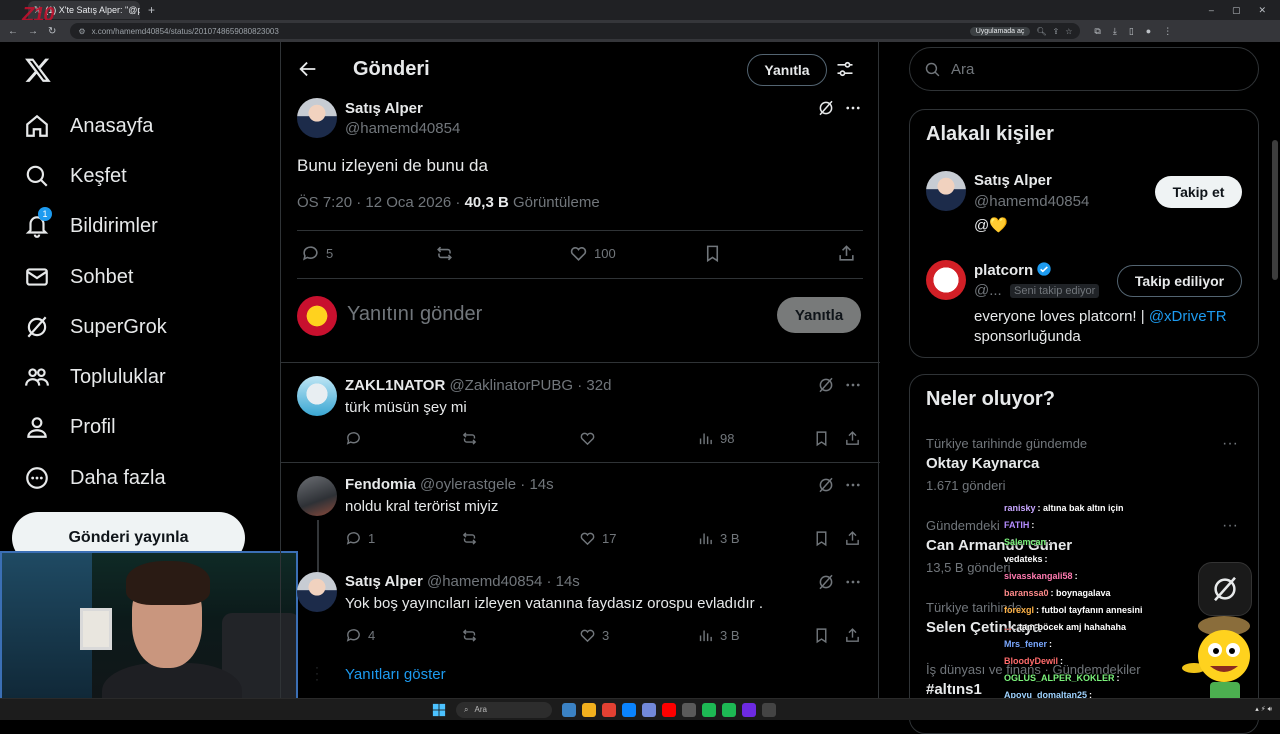 The height and width of the screenshot is (734, 1280). Describe the element at coordinates (715, 438) in the screenshot. I see `views-action: 98` at that location.